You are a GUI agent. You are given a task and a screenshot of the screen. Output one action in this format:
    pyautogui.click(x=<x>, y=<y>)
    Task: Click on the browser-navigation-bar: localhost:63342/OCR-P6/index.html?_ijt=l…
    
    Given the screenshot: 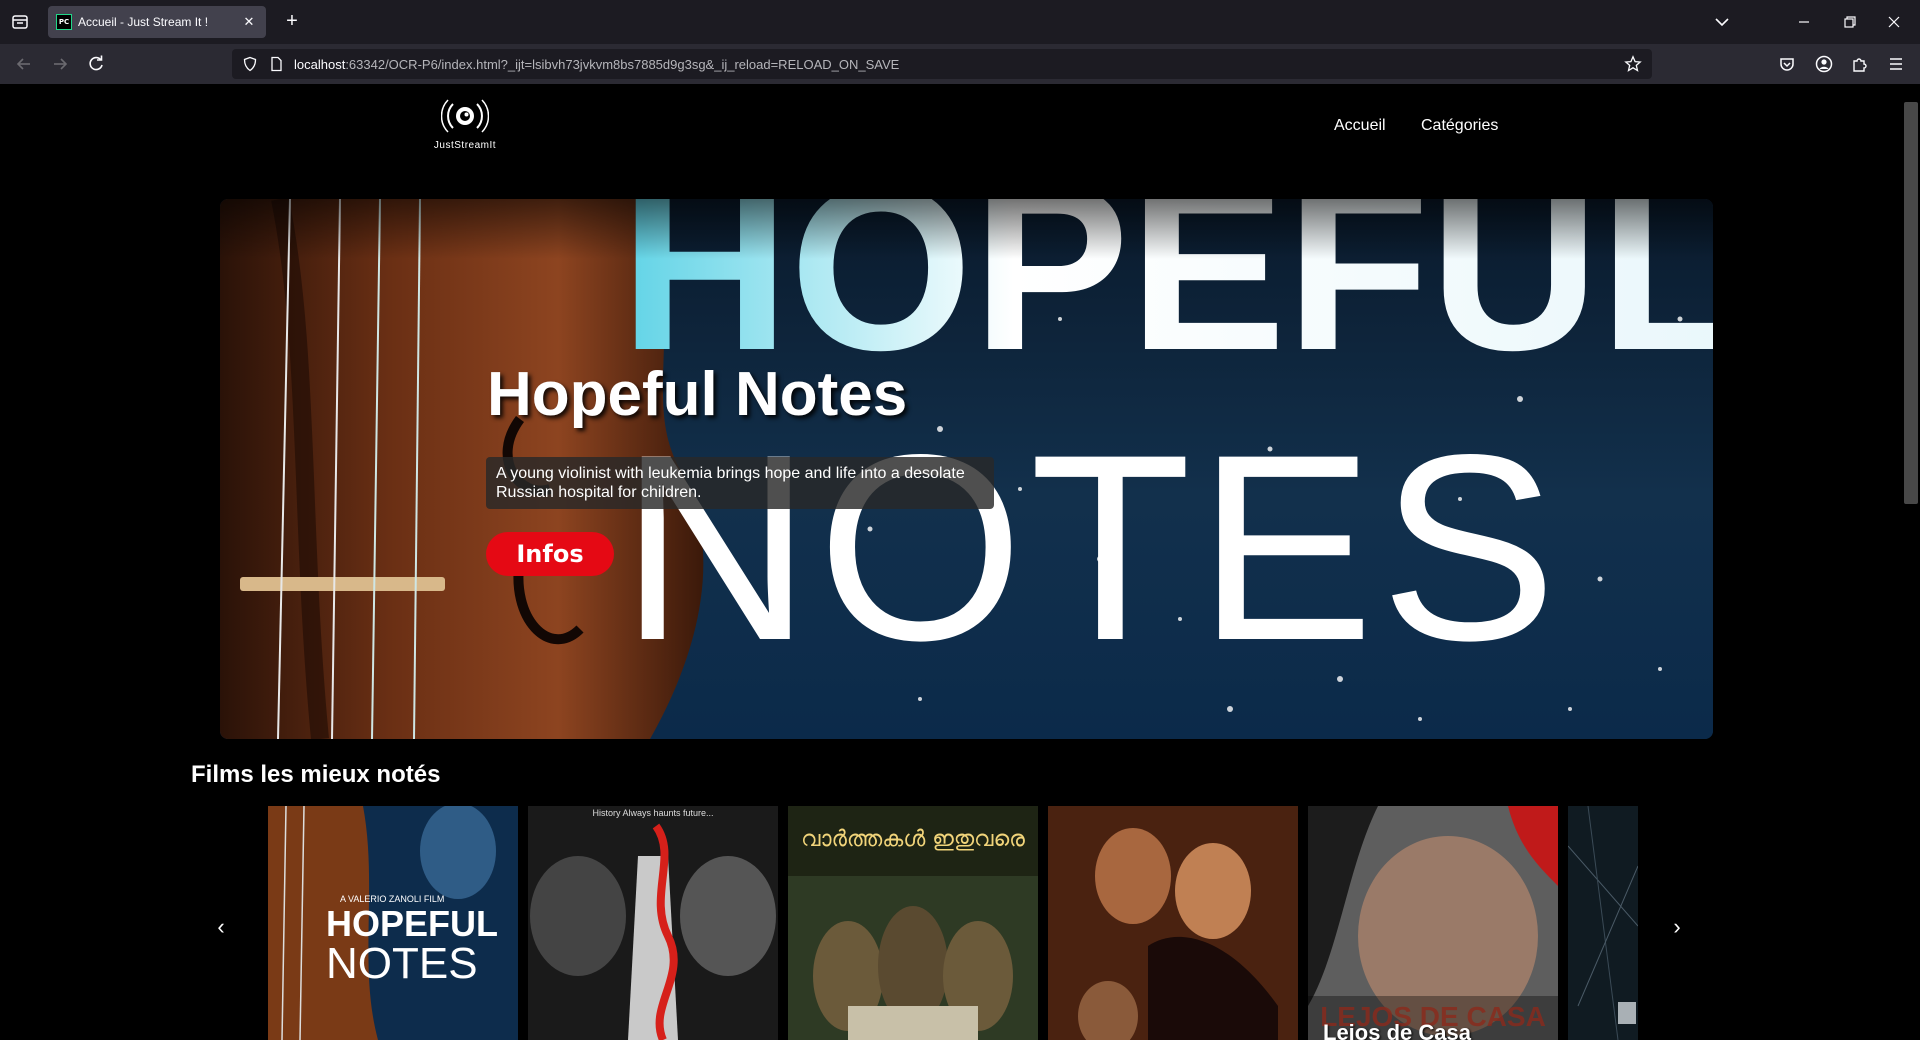 What is the action you would take?
    pyautogui.click(x=960, y=64)
    